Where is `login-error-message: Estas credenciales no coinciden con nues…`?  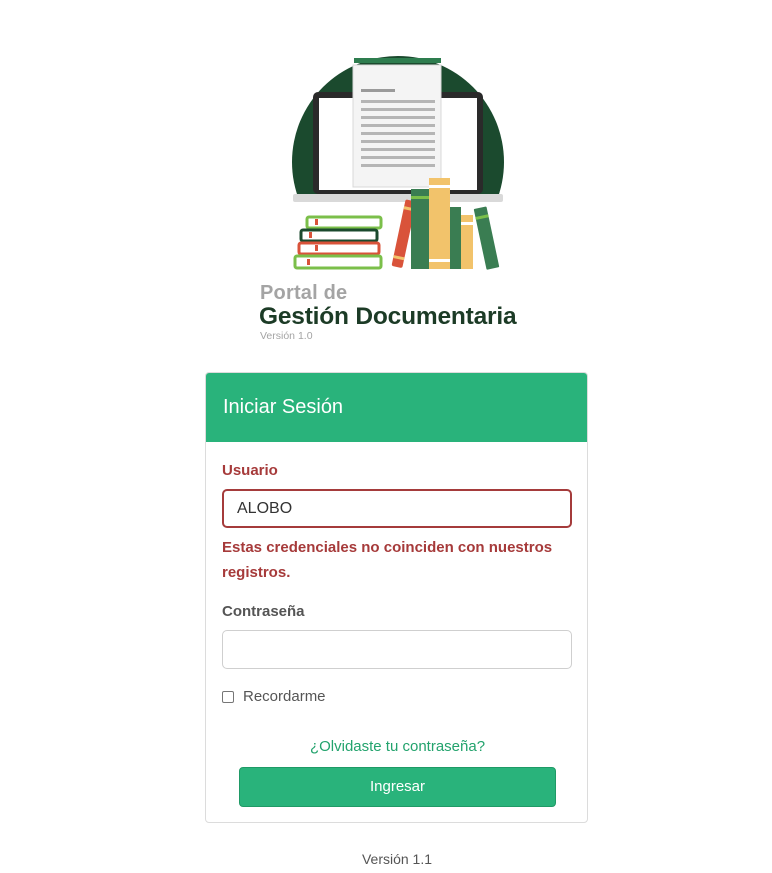
login-error-message: Estas credenciales no coinciden con nues… is located at coordinates (387, 560).